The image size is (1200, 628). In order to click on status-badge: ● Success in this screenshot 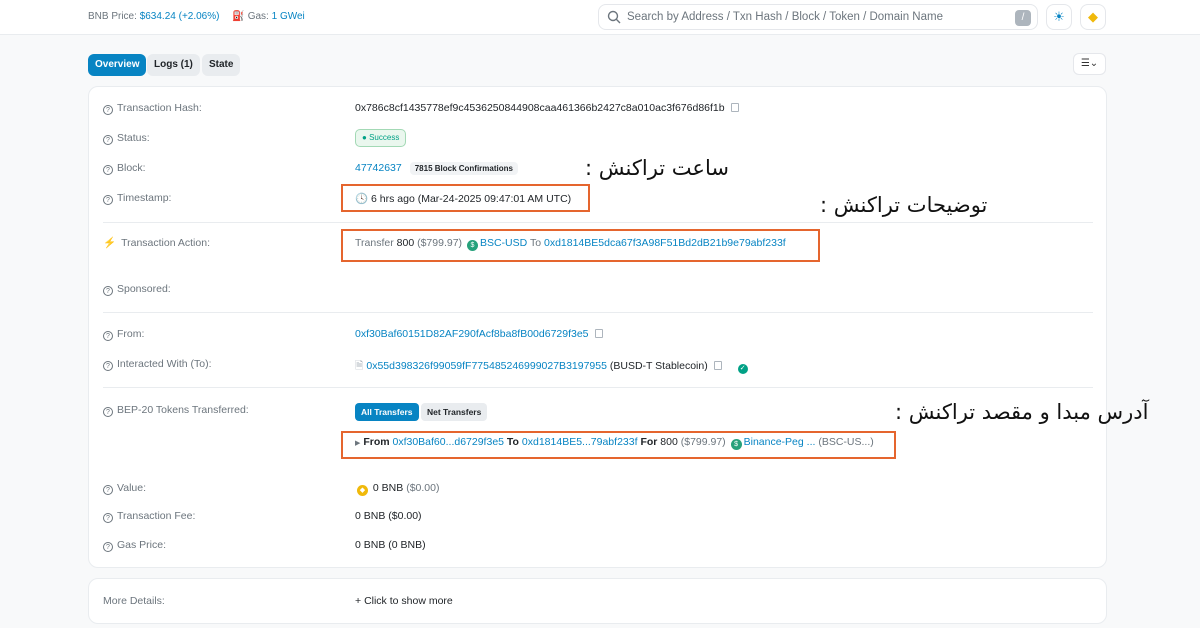, I will do `click(381, 138)`.